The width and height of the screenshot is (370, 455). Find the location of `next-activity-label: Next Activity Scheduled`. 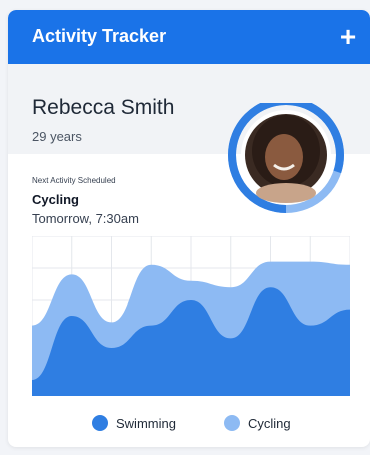

next-activity-label: Next Activity Scheduled is located at coordinates (74, 180).